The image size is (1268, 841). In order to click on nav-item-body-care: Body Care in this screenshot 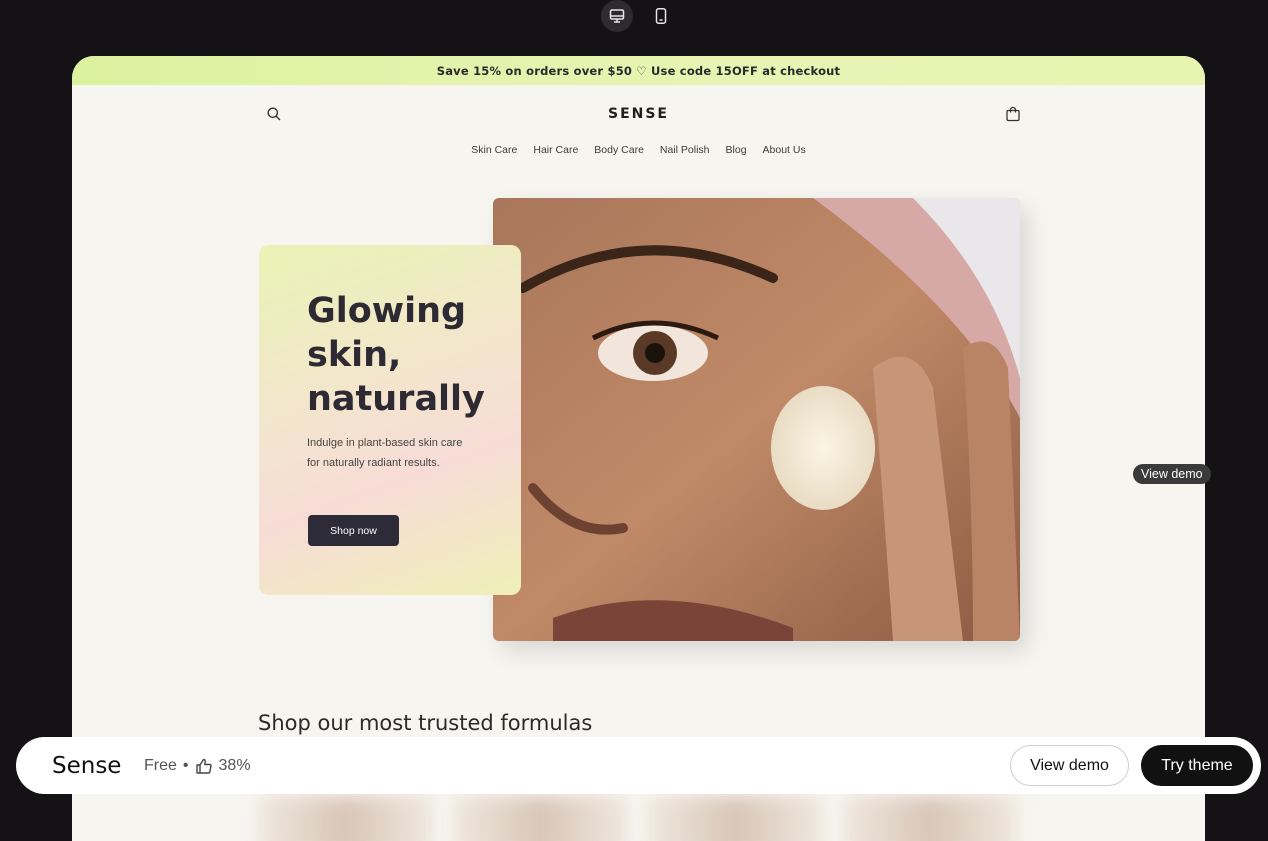, I will do `click(619, 150)`.